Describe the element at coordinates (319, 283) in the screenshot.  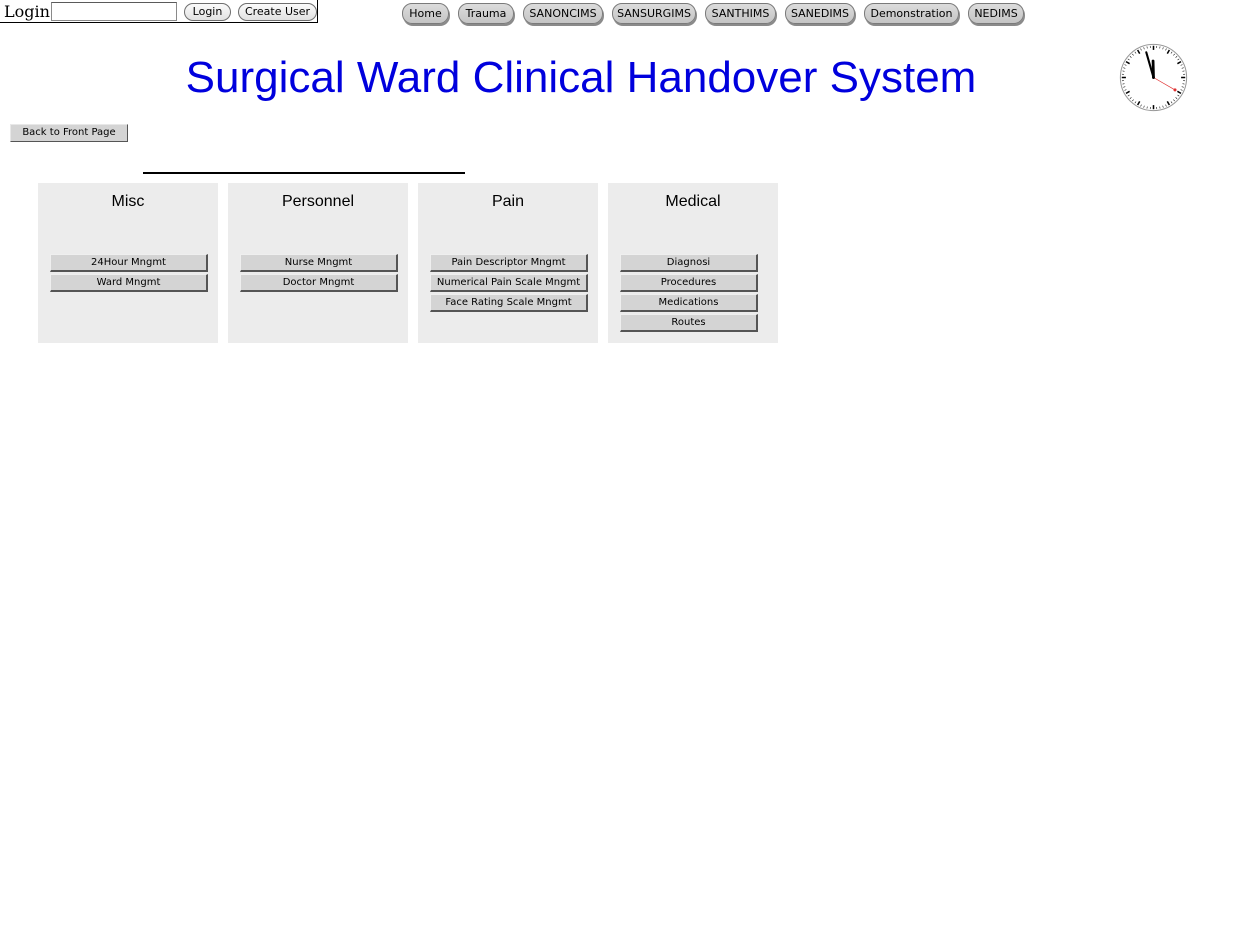
I see `doctor-mngmt-button: Doctor Mngmt` at that location.